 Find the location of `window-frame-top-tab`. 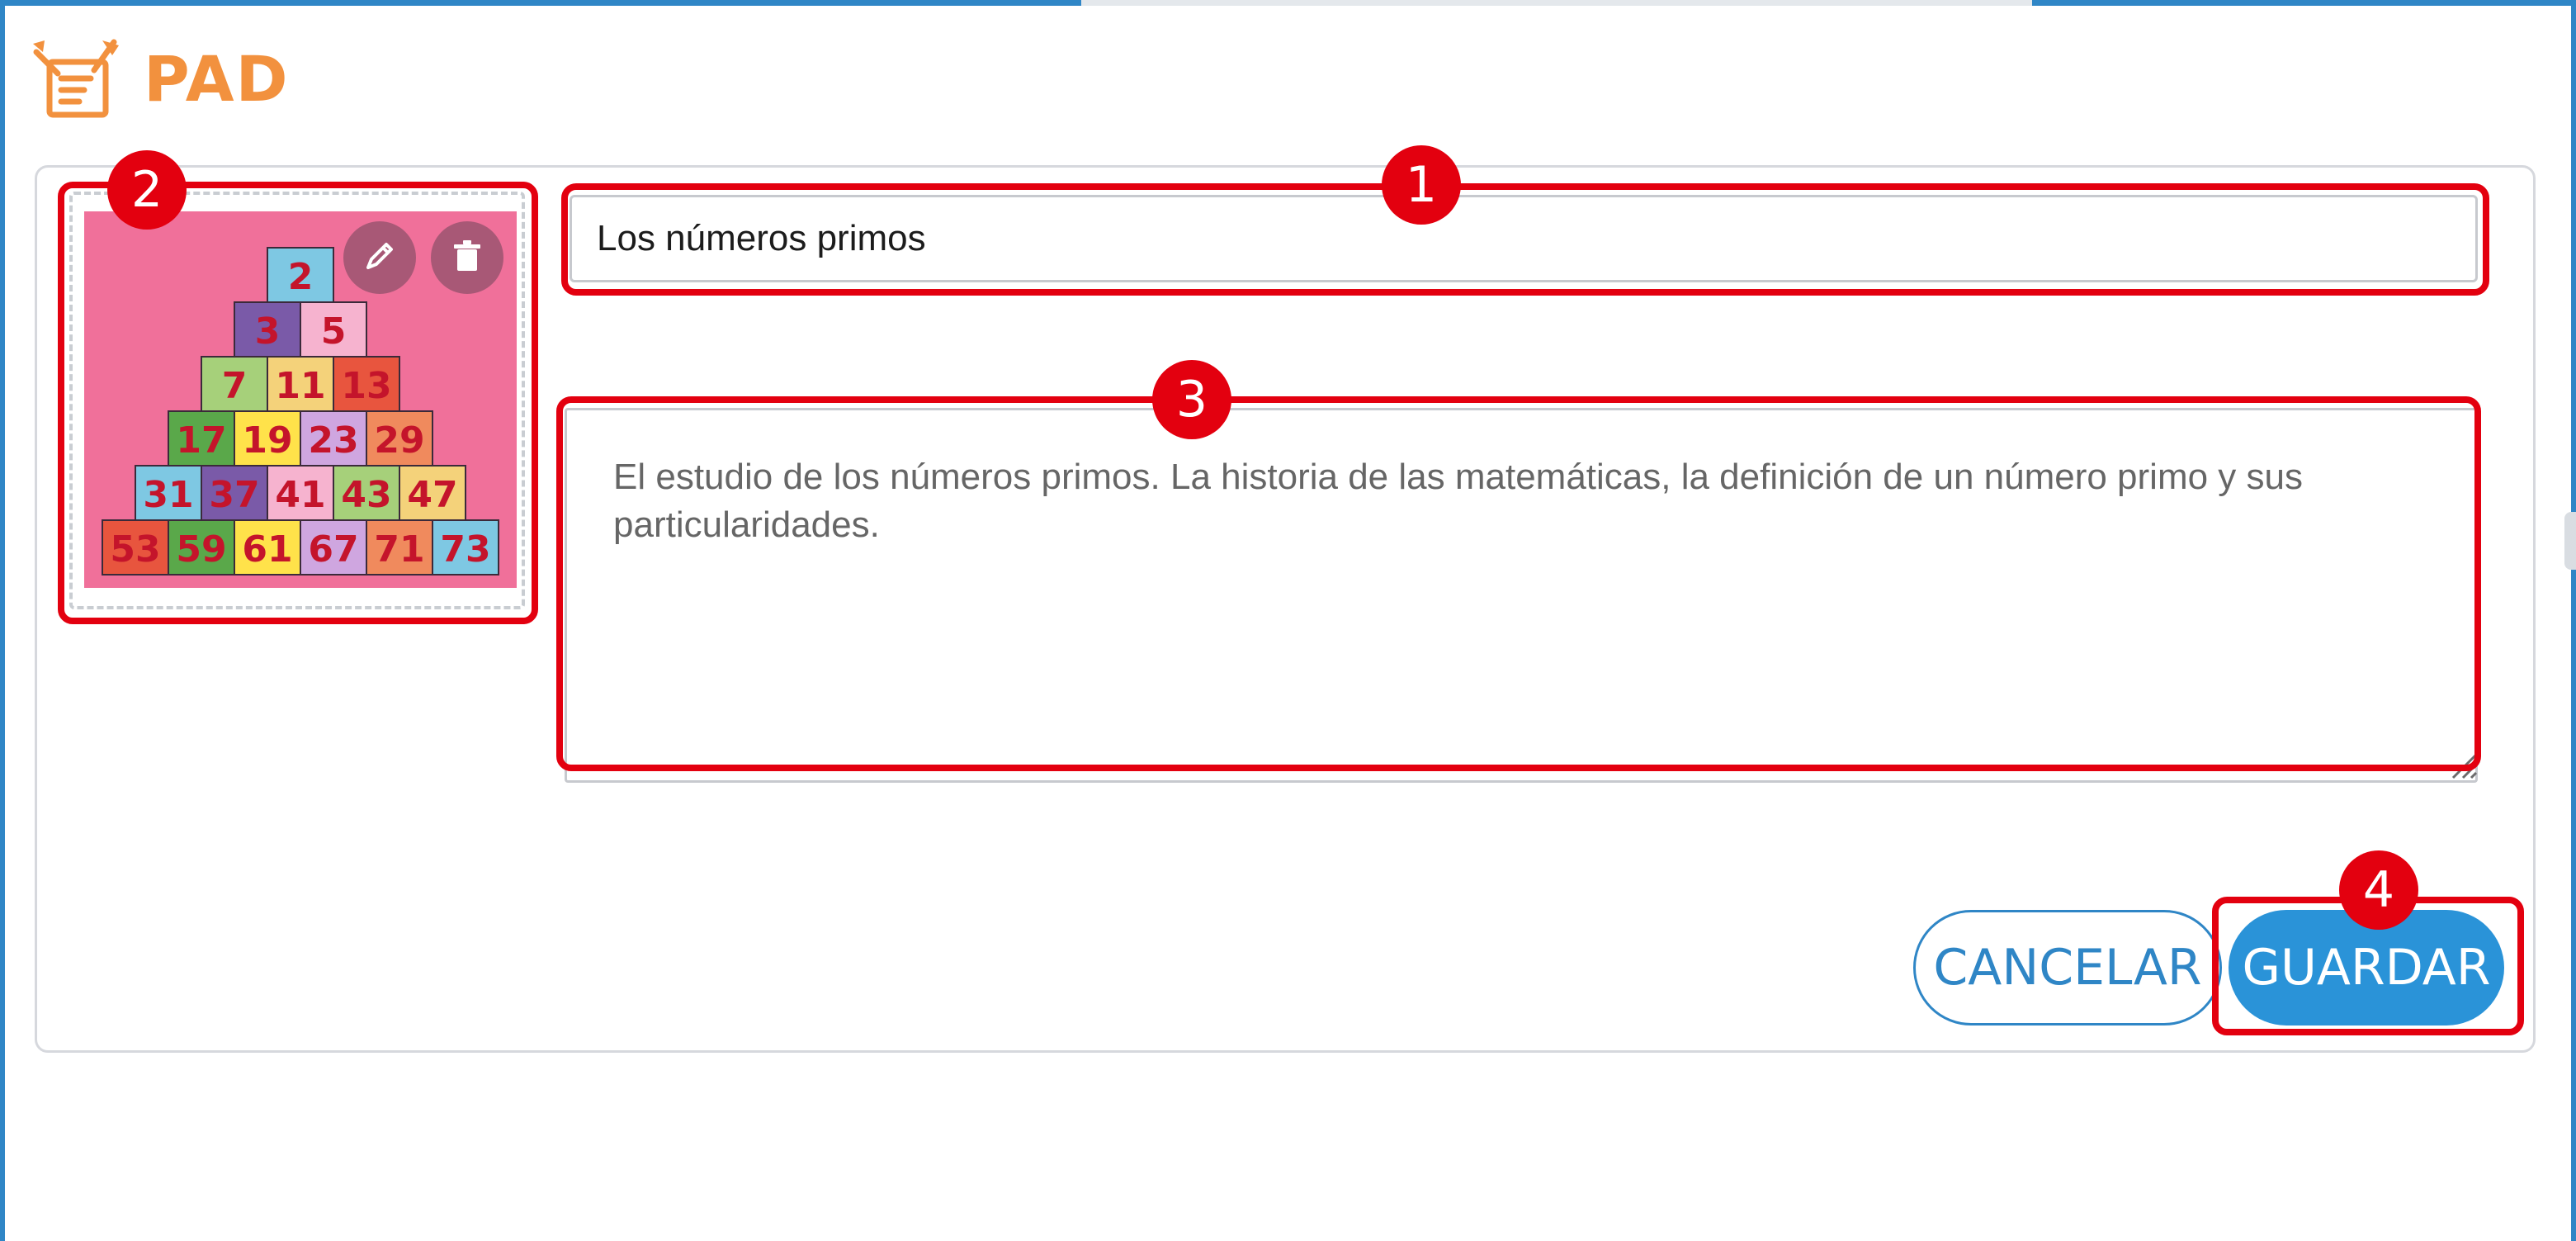

window-frame-top-tab is located at coordinates (1556, 3).